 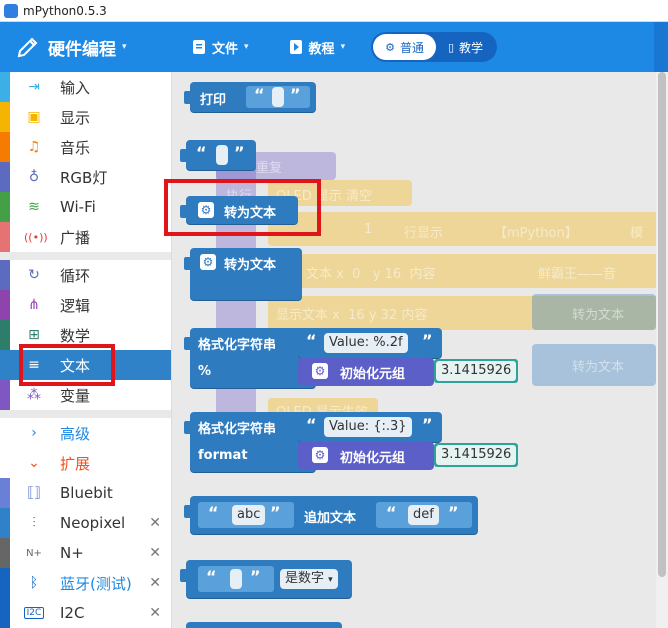 I want to click on mode-normal-button: ⚙ 普通, so click(x=404, y=47).